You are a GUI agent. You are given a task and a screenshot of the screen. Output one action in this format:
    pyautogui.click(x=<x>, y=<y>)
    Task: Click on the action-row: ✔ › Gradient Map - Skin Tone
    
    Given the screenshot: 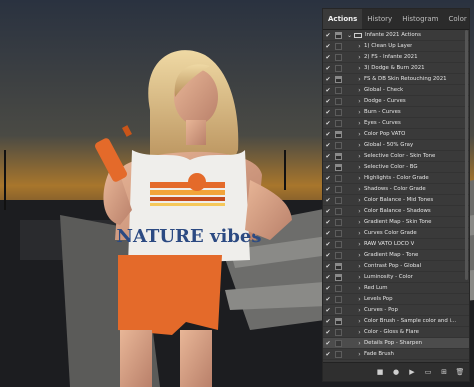 What is the action you would take?
    pyautogui.click(x=396, y=222)
    